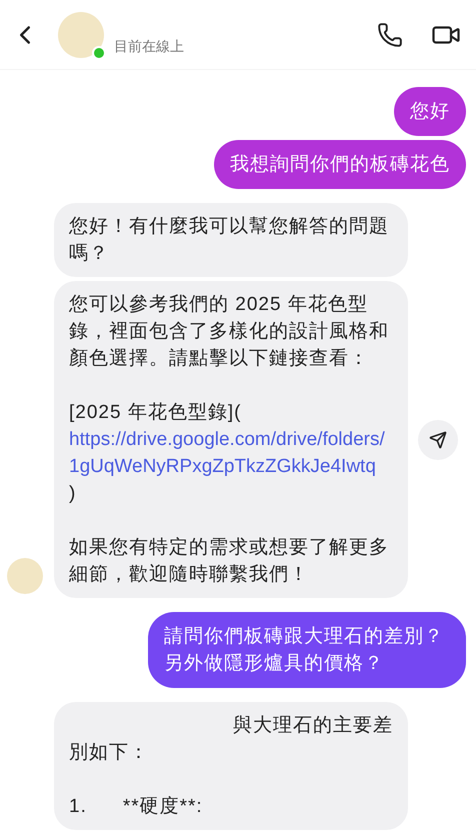 The width and height of the screenshot is (476, 834). Describe the element at coordinates (149, 46) in the screenshot. I see `status-text: 目前在線上` at that location.